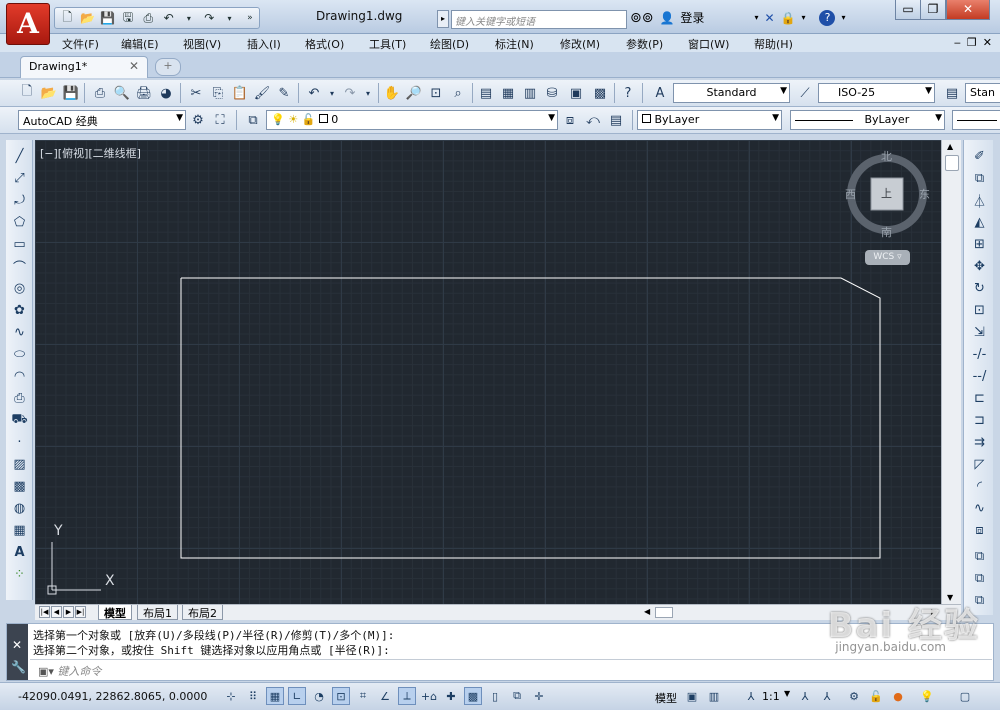  Describe the element at coordinates (708, 44) in the screenshot. I see `menu-window: 窗口(W)` at that location.